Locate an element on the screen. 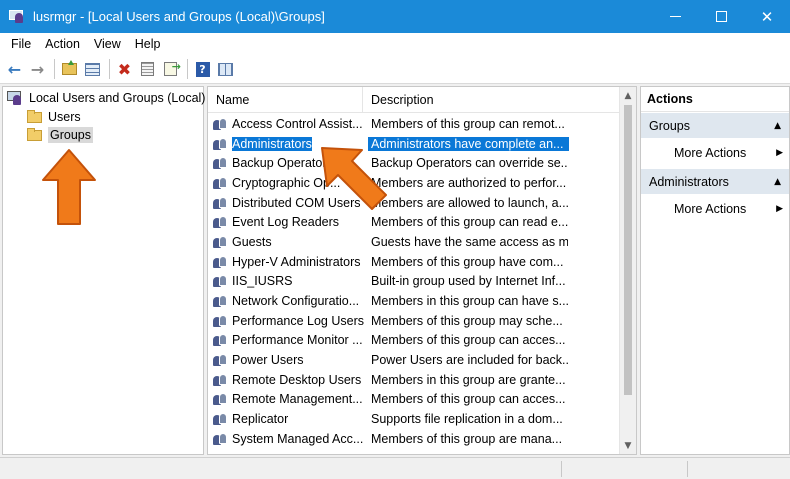 The width and height of the screenshot is (790, 479). group-name: Guests is located at coordinates (252, 241).